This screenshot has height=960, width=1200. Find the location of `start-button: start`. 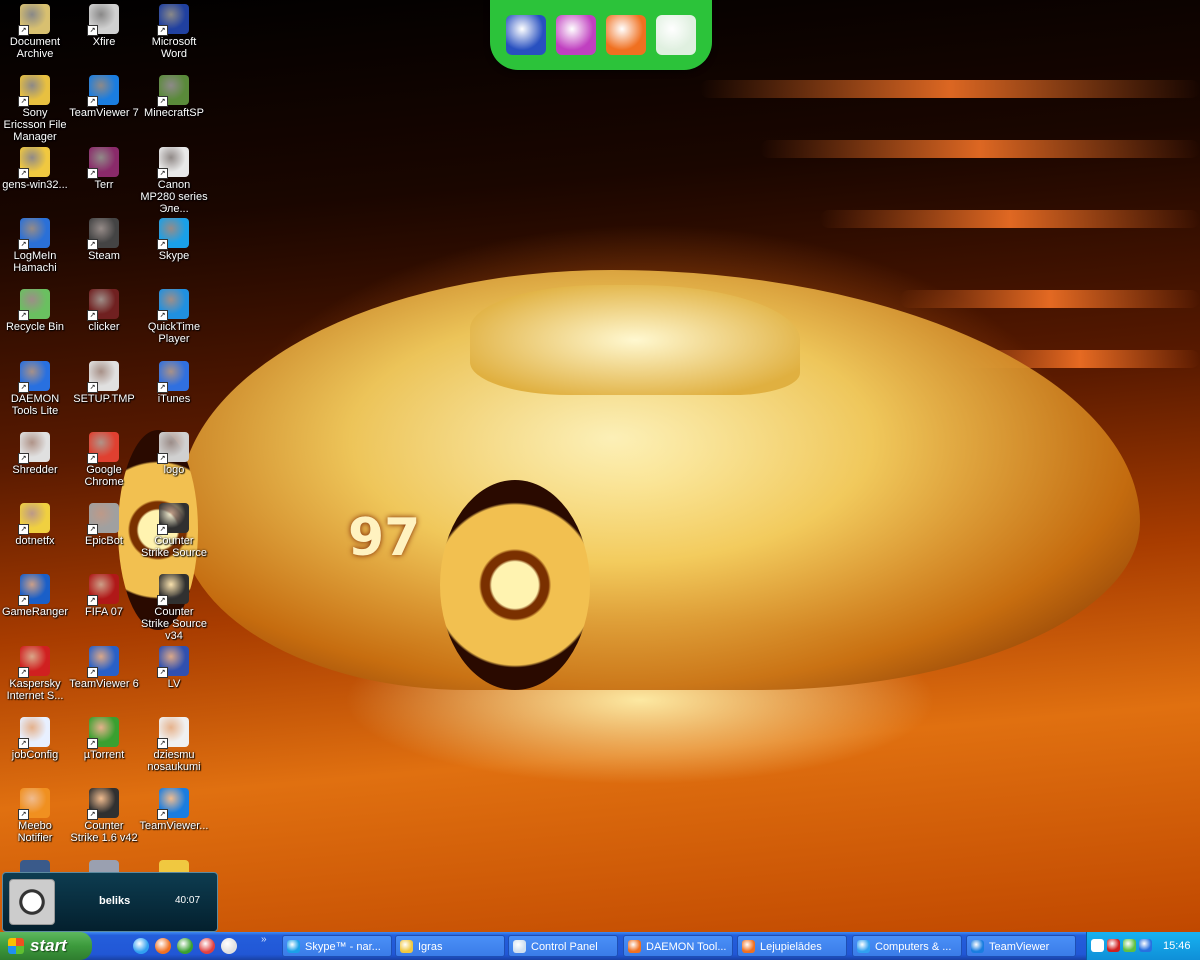

start-button: start is located at coordinates (46, 946).